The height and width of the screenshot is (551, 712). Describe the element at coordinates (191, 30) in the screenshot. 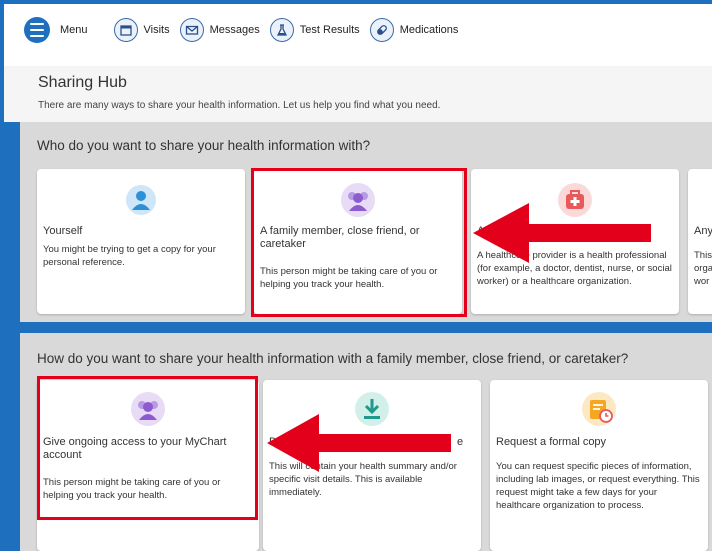

I see `envelope-icon` at that location.